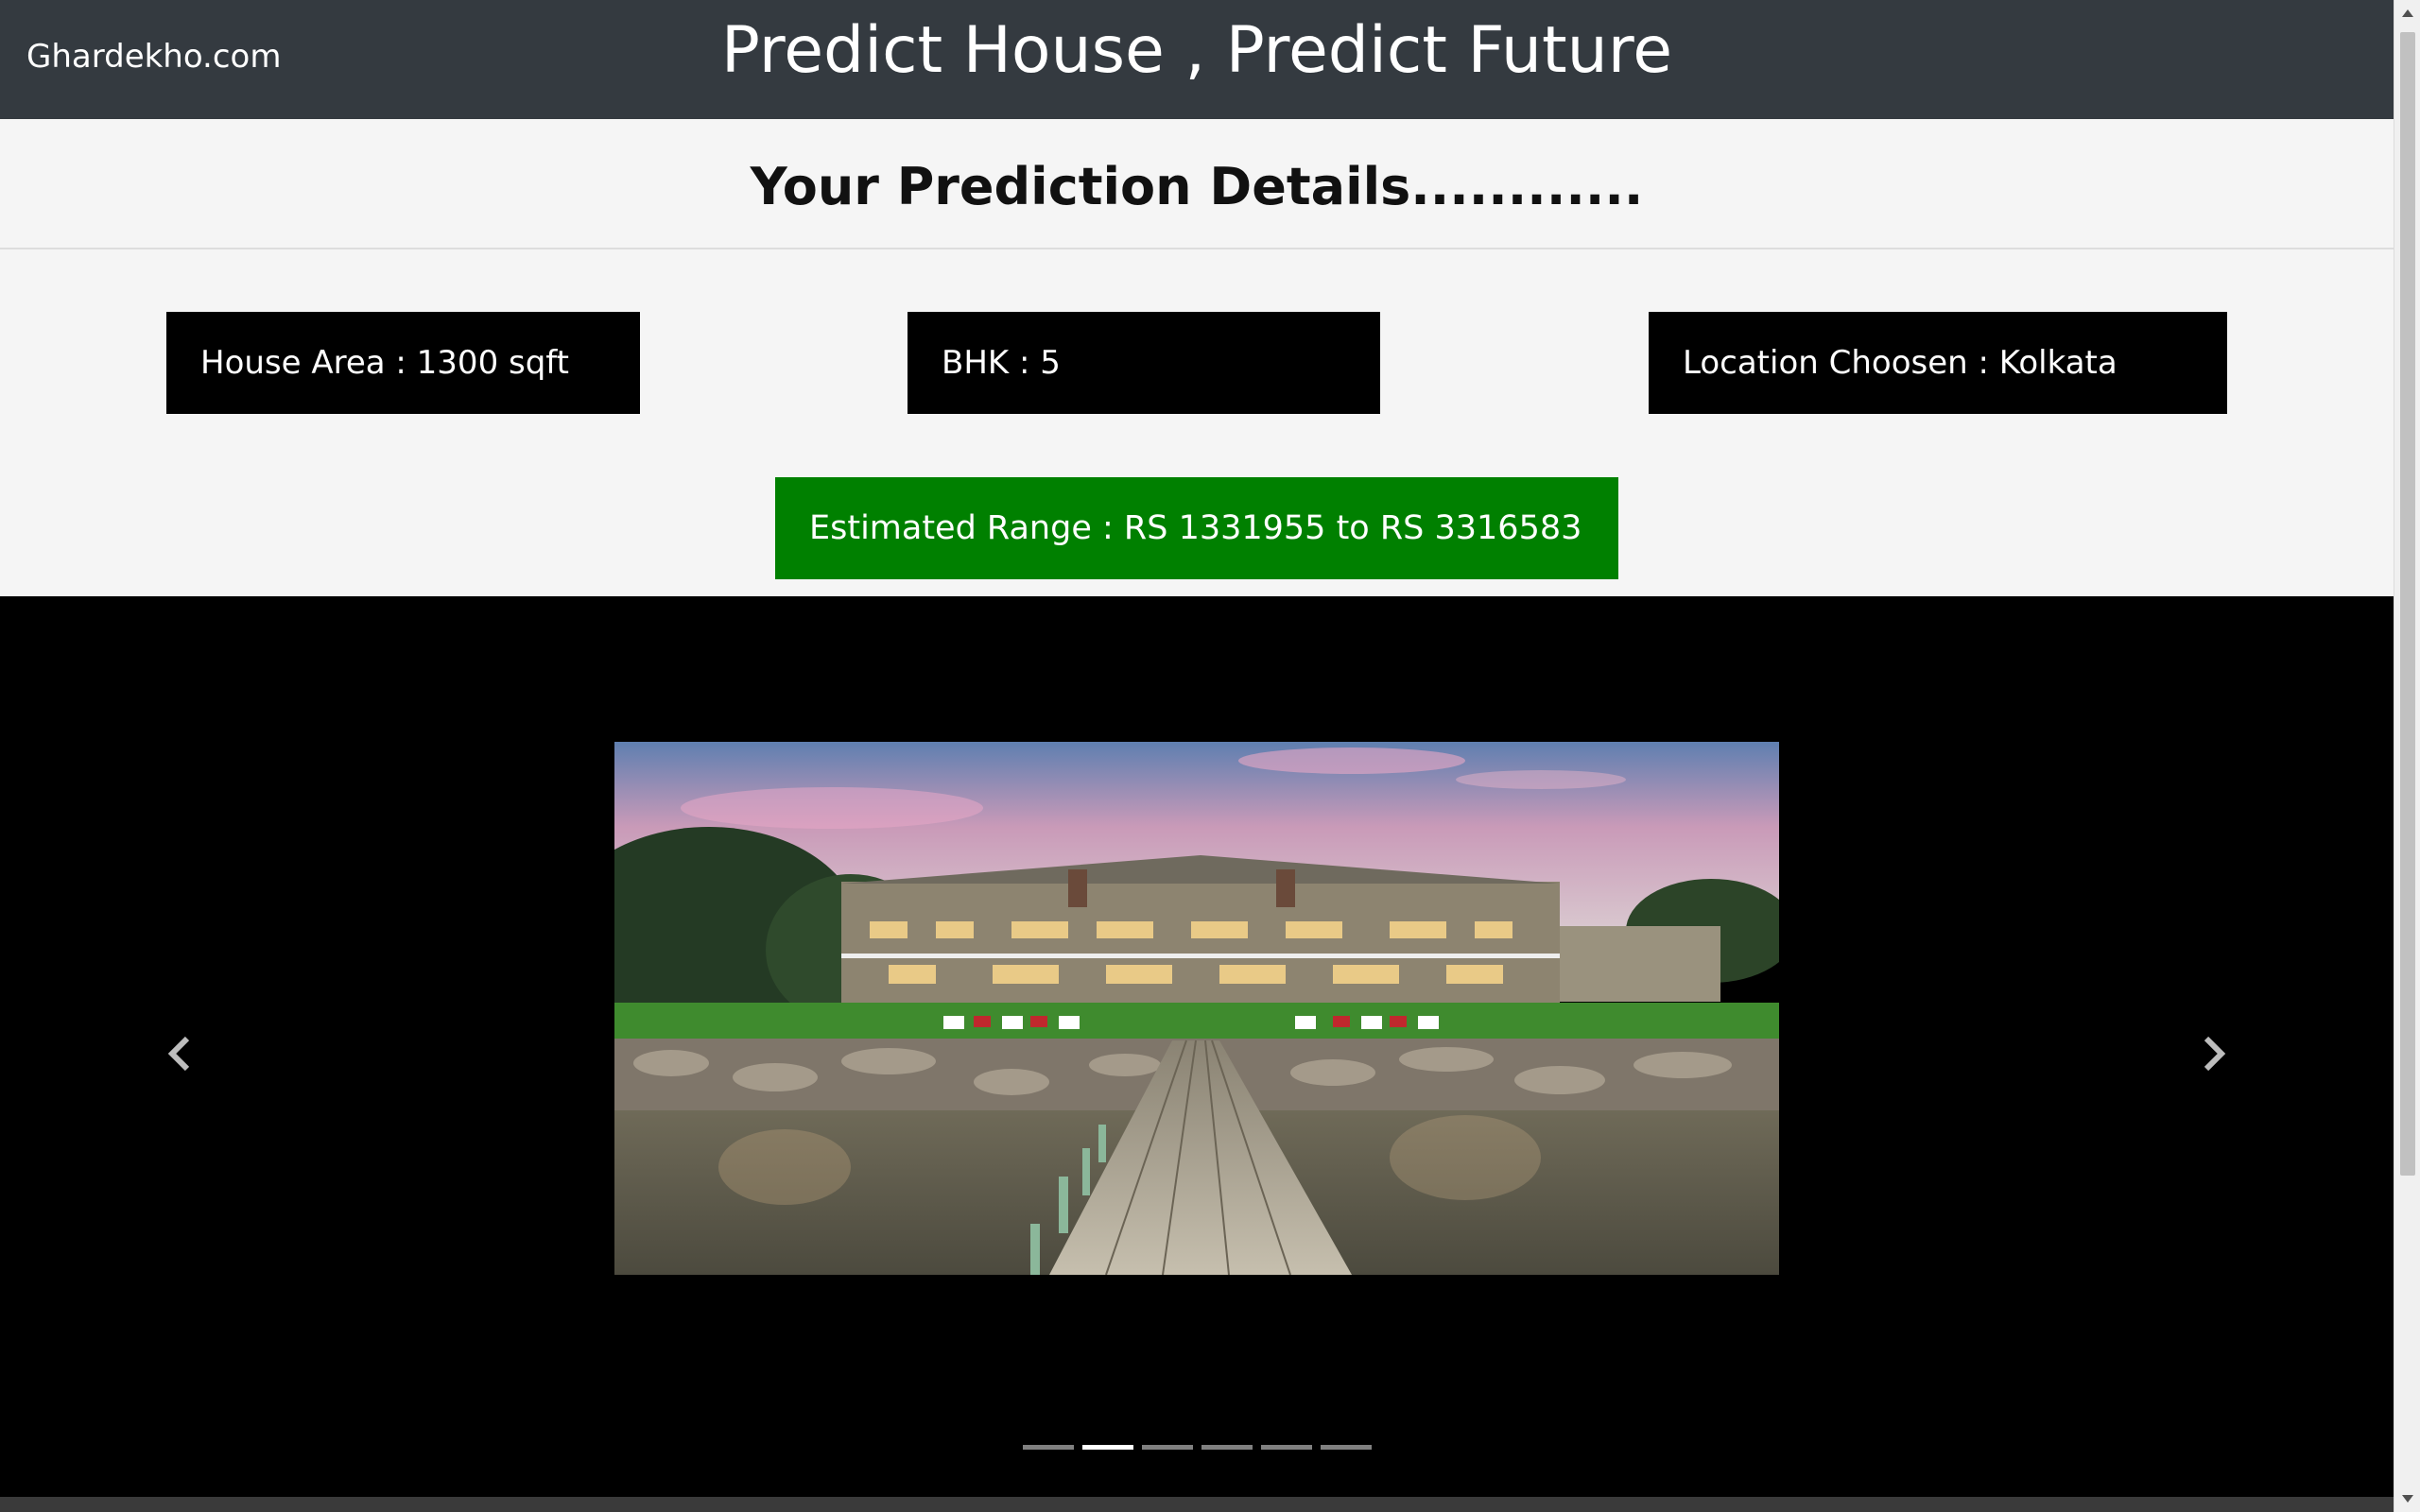 The height and width of the screenshot is (1512, 2420). I want to click on chevron-right-icon, so click(2214, 1055).